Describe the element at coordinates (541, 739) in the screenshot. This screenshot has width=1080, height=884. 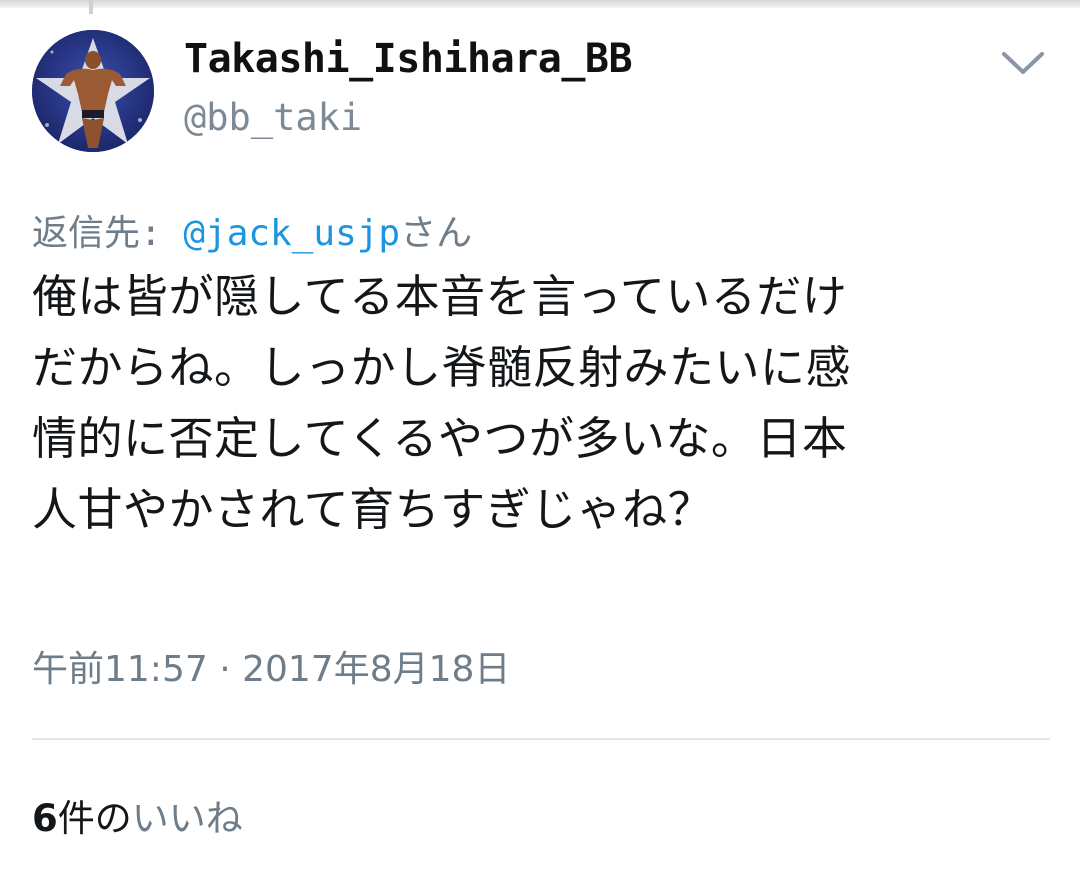
I see `divider` at that location.